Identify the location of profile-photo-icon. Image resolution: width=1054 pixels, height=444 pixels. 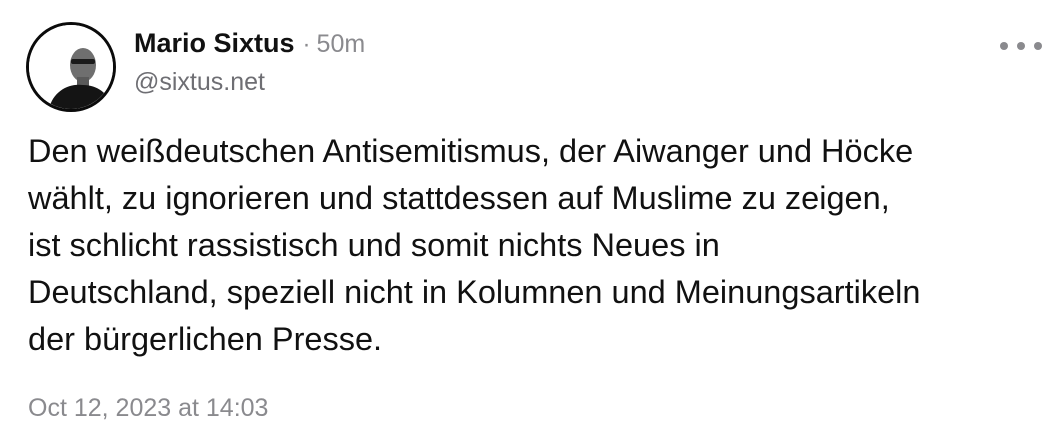
(71, 67).